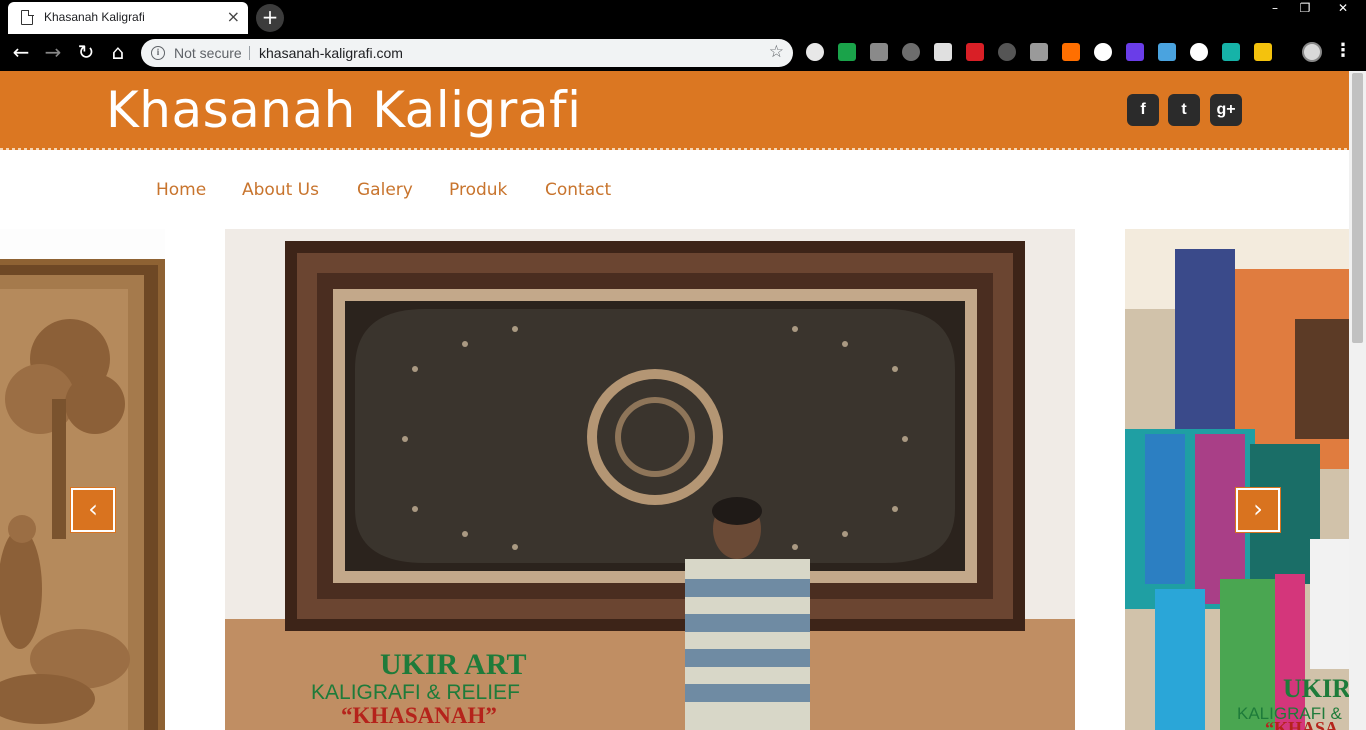  I want to click on site-brand: Khasanah Kaligrafi, so click(343, 110).